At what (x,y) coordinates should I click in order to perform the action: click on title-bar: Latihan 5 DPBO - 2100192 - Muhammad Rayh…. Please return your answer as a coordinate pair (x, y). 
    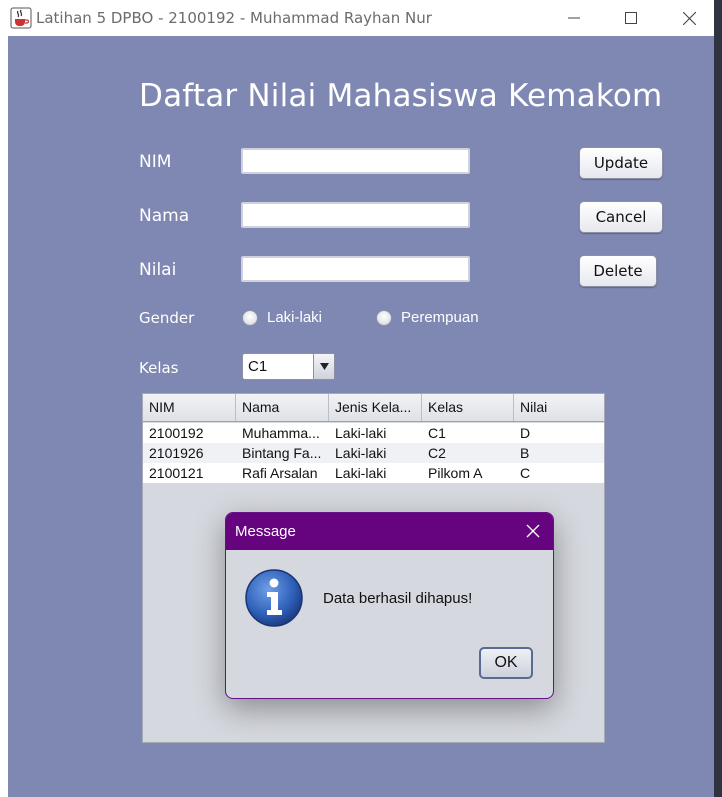
    Looking at the image, I should click on (357, 18).